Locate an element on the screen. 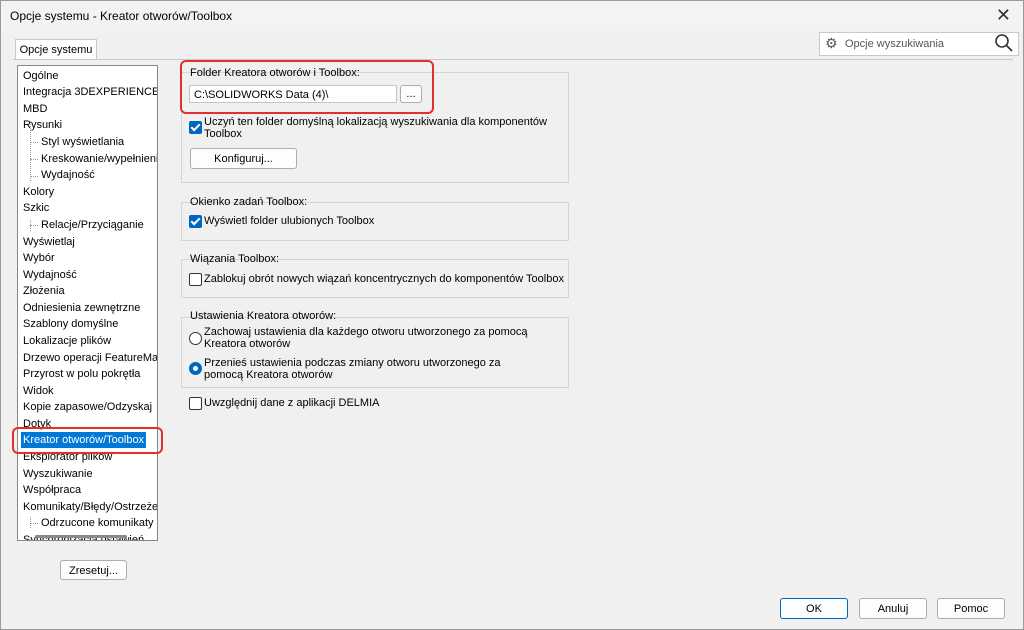 The height and width of the screenshot is (630, 1024). tree-item-colors: Kolory is located at coordinates (38, 192).